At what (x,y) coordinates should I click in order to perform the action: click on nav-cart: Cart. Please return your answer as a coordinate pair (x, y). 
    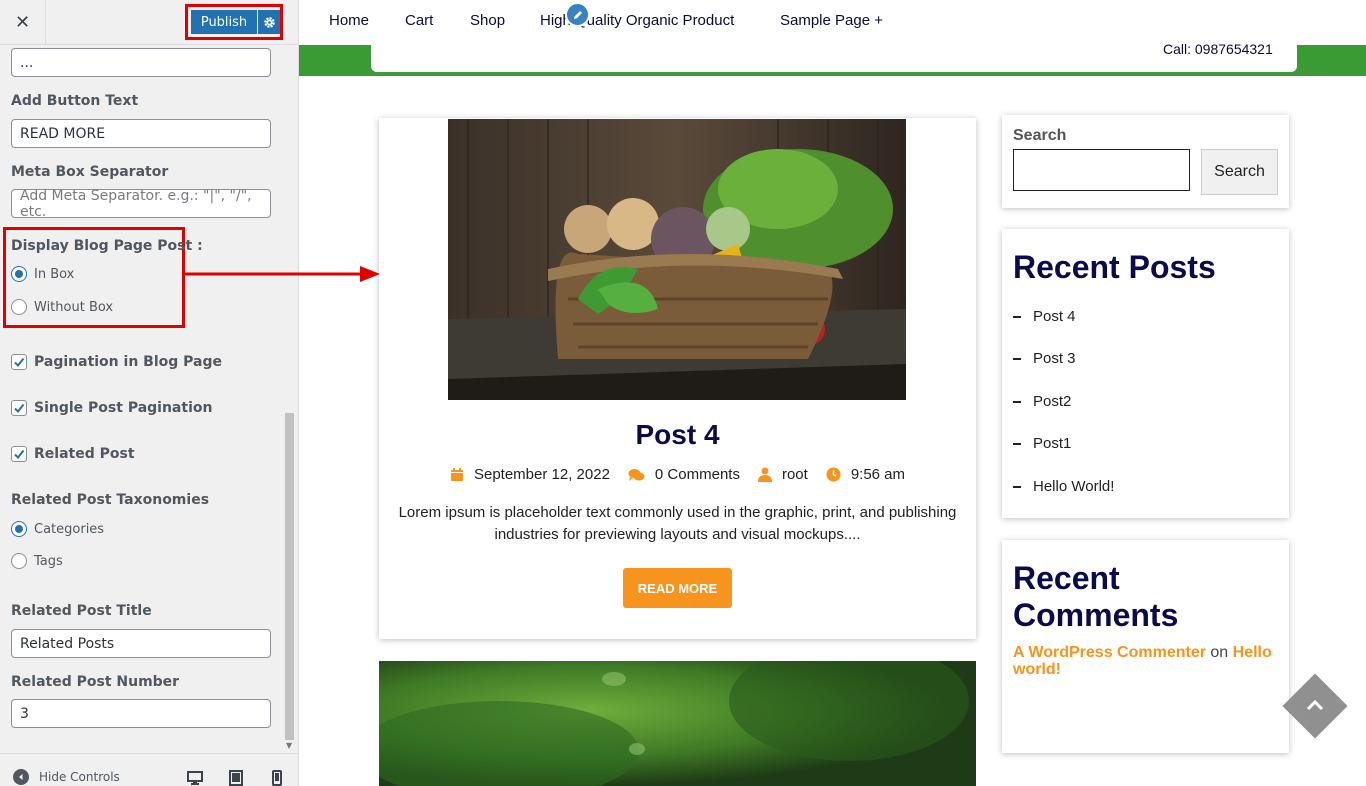
    Looking at the image, I should click on (419, 20).